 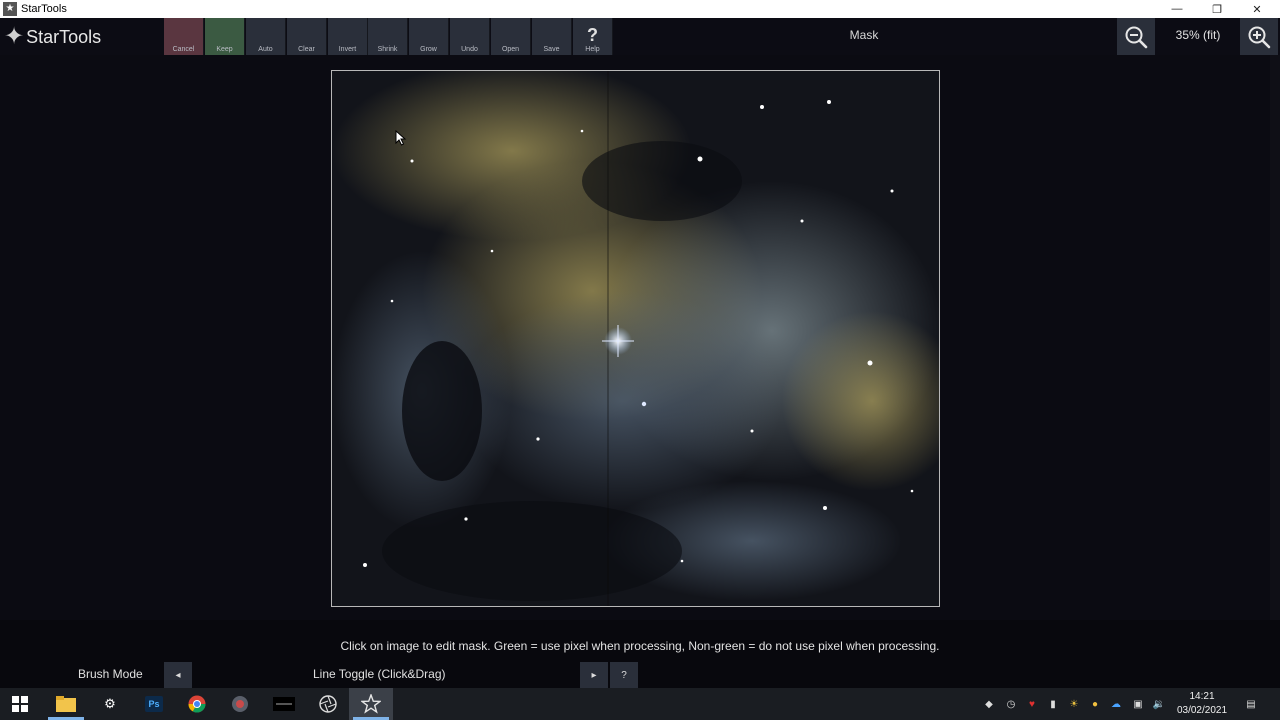 What do you see at coordinates (388, 36) in the screenshot?
I see `shrink-button: Shrink` at bounding box center [388, 36].